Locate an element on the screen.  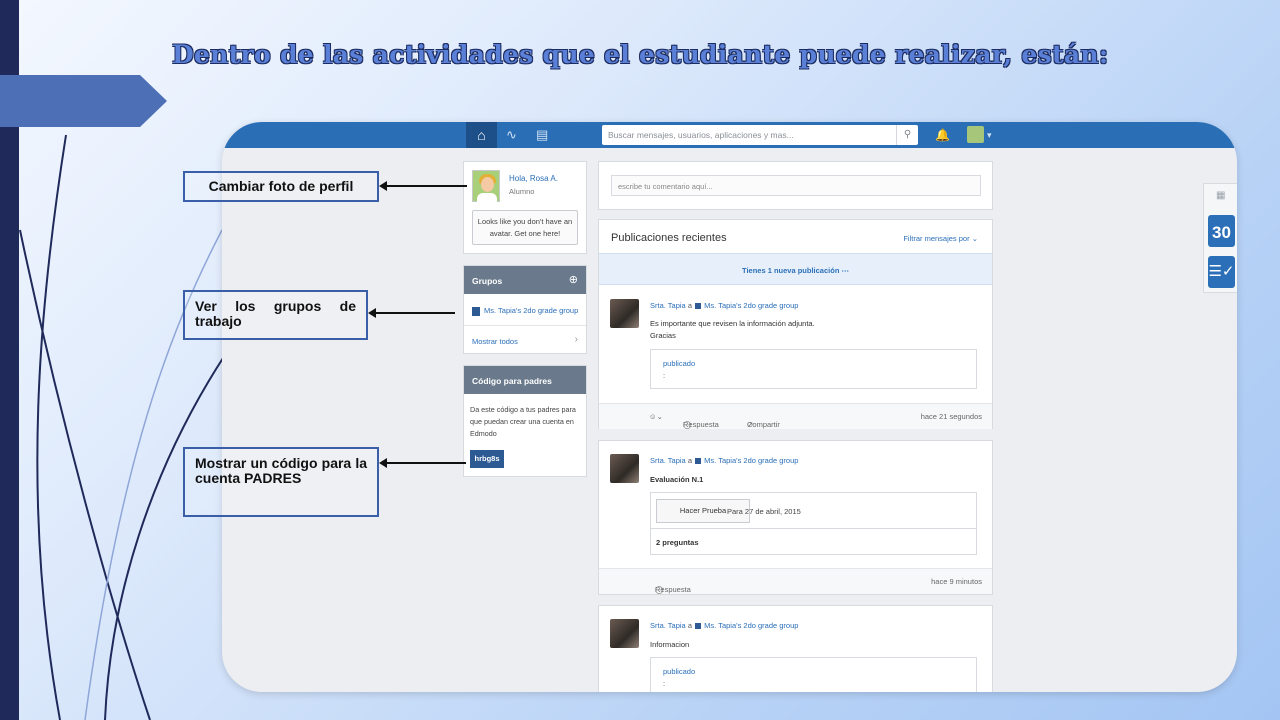
group-name: Ms. Tapia's 2do grade group is located at coordinates (531, 310).